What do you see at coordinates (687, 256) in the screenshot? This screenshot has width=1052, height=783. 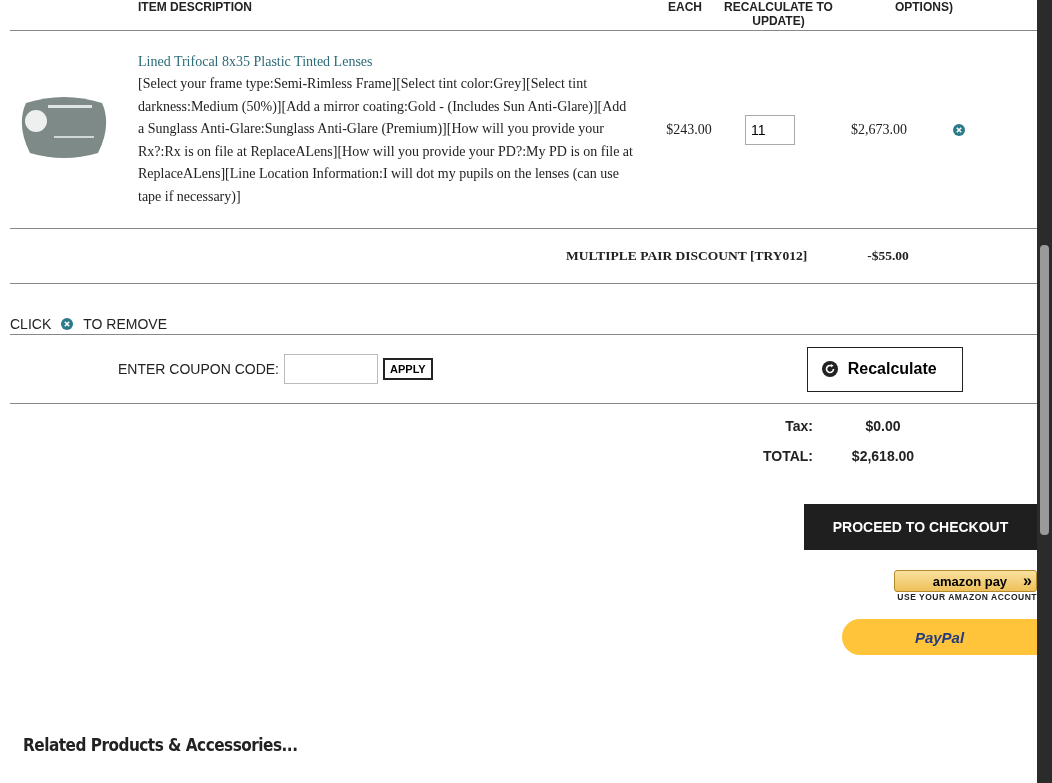 I see `discount-label: MULTIPLE PAIR DISCOUNT [TRY012]` at bounding box center [687, 256].